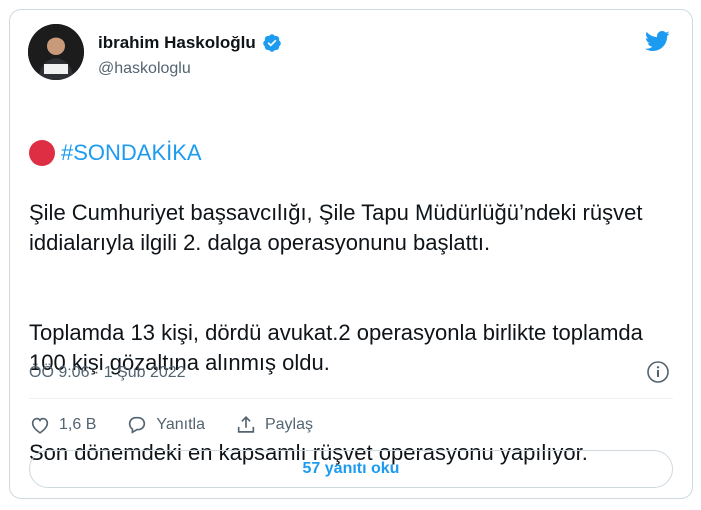 This screenshot has height=510, width=701. I want to click on avatar, so click(56, 52).